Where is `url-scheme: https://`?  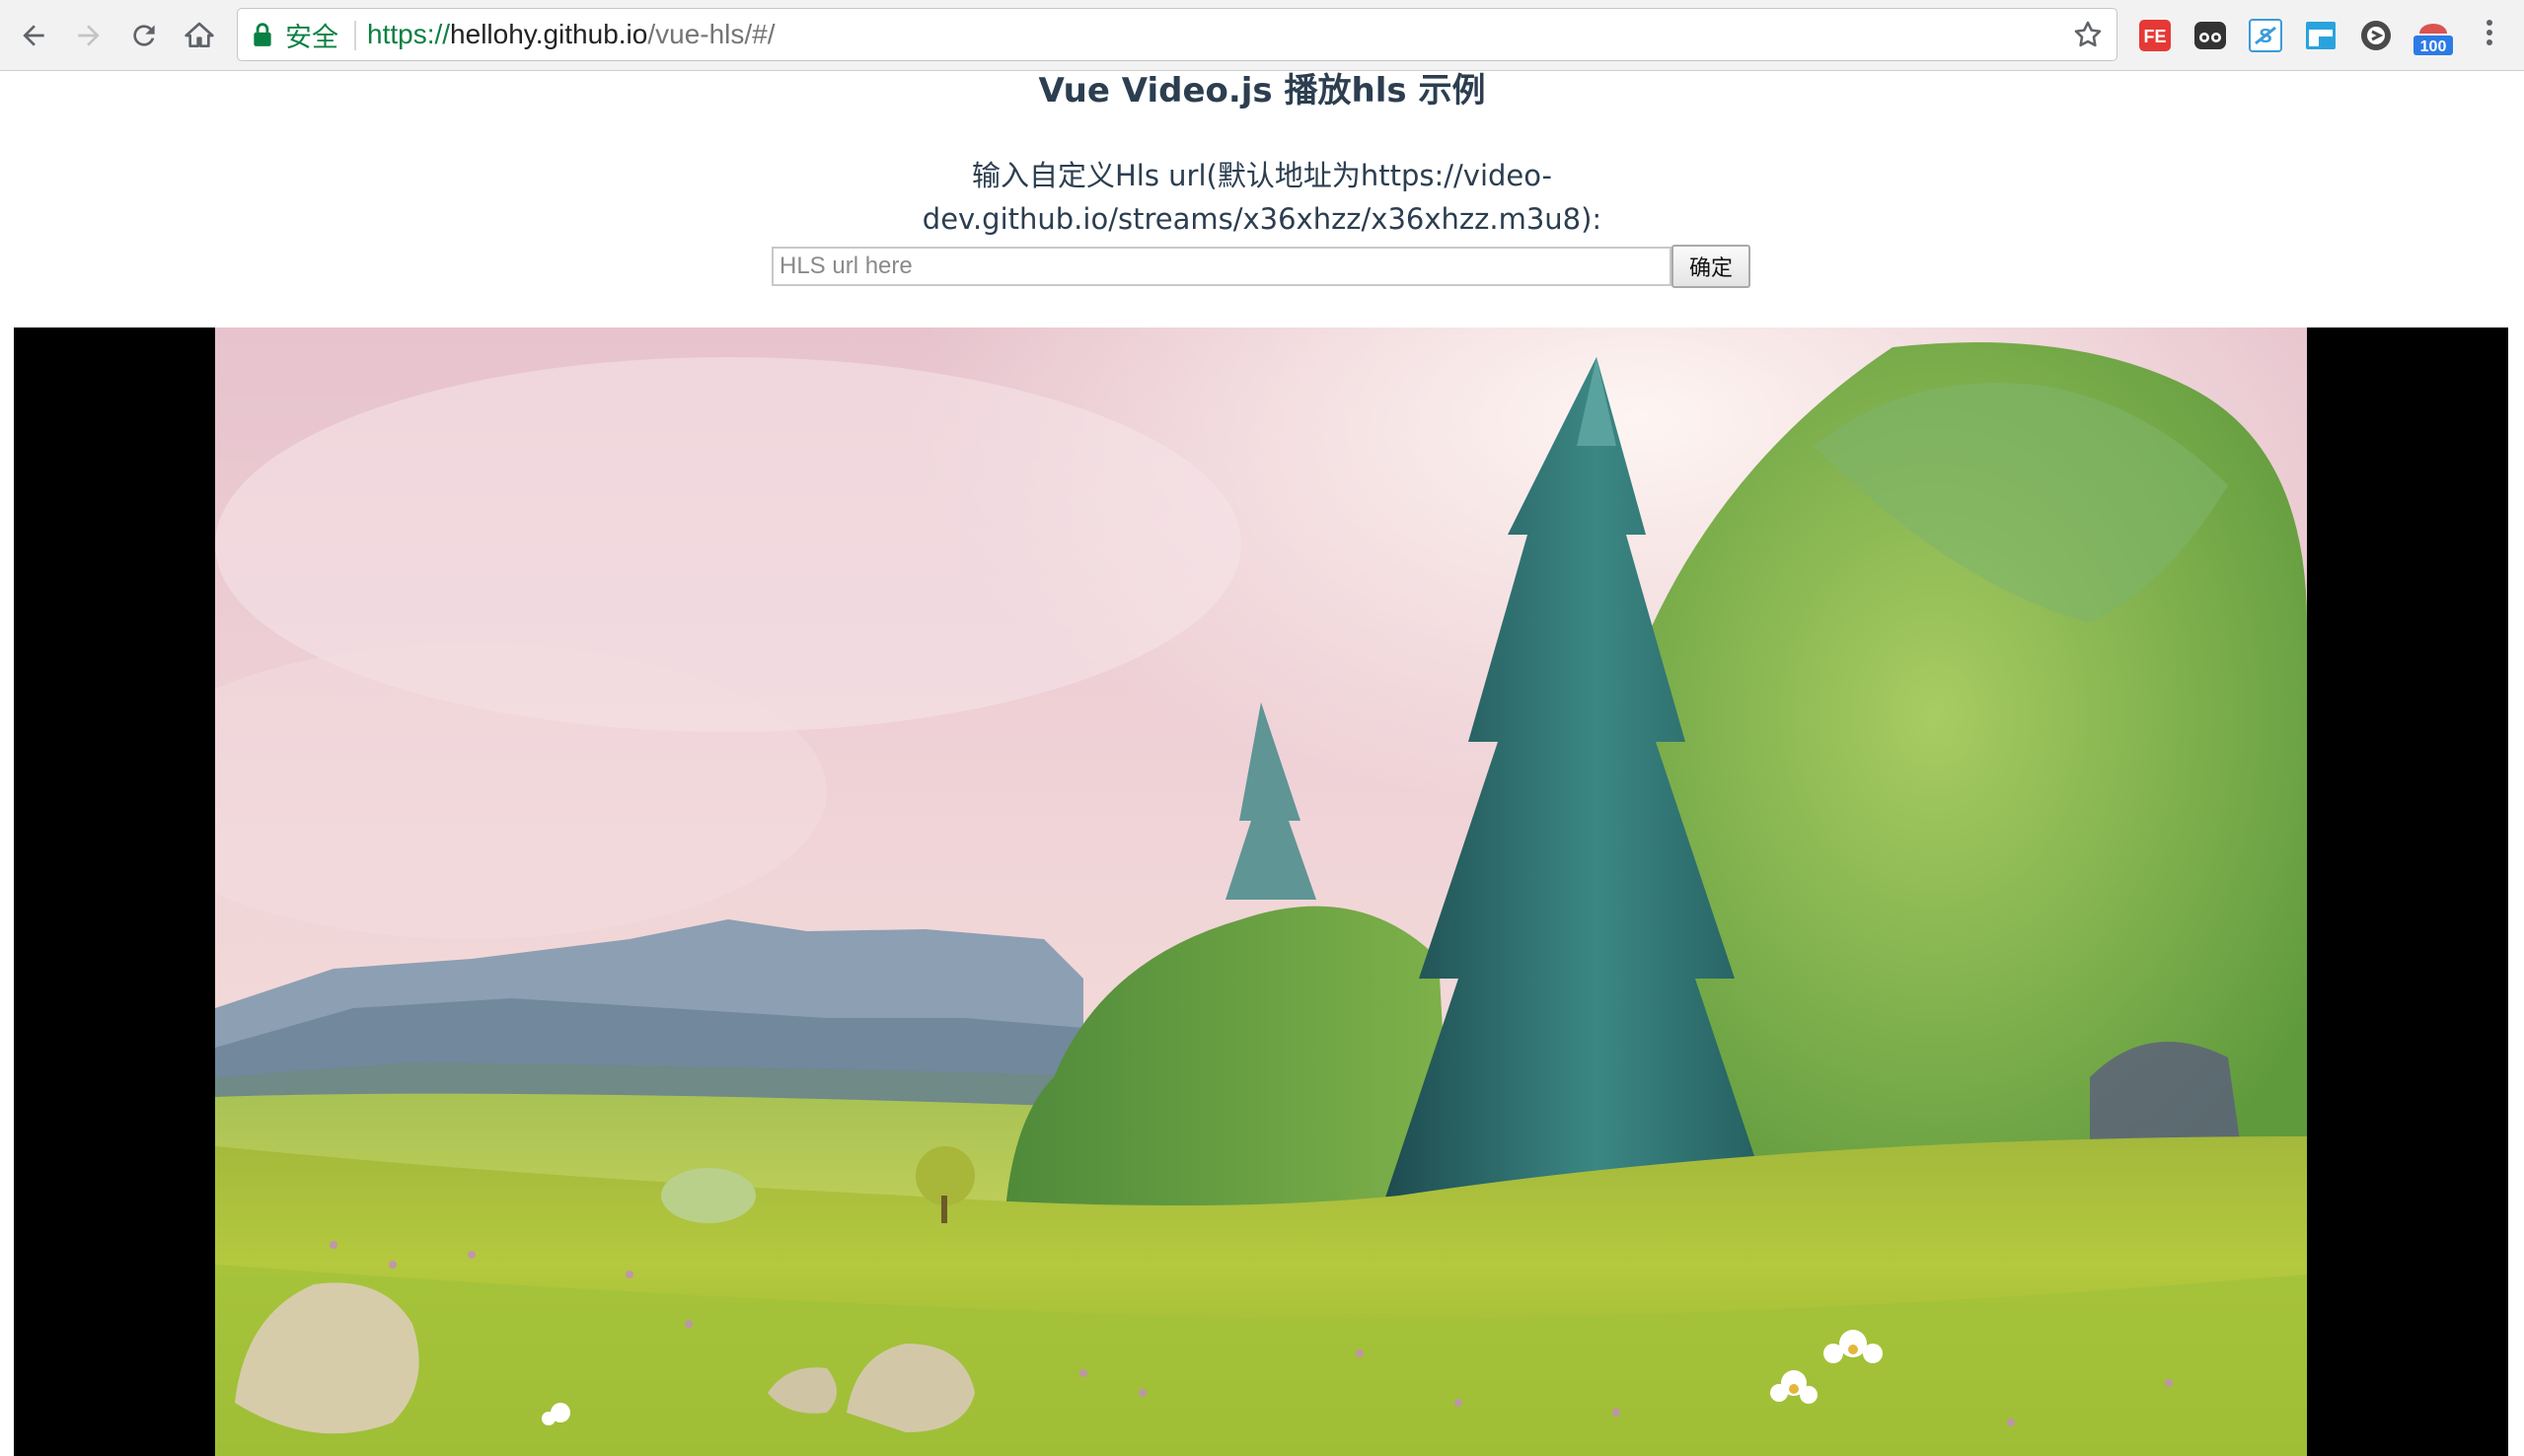
url-scheme: https:// is located at coordinates (409, 34).